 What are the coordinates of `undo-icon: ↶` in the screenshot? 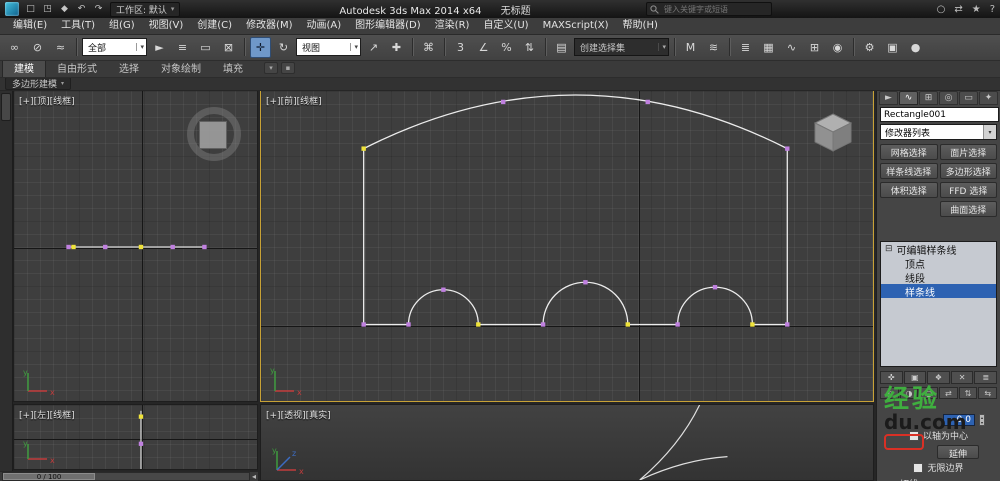 It's located at (81, 9).